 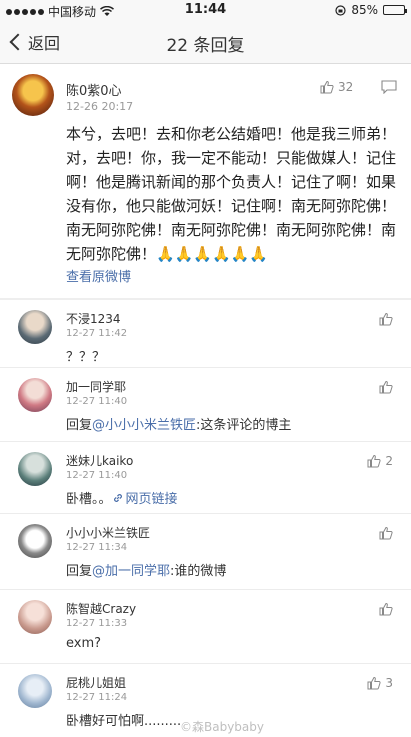 What do you see at coordinates (205, 627) in the screenshot?
I see `comment-item: 陈智越Crazy 12-27 11:33 exm?` at bounding box center [205, 627].